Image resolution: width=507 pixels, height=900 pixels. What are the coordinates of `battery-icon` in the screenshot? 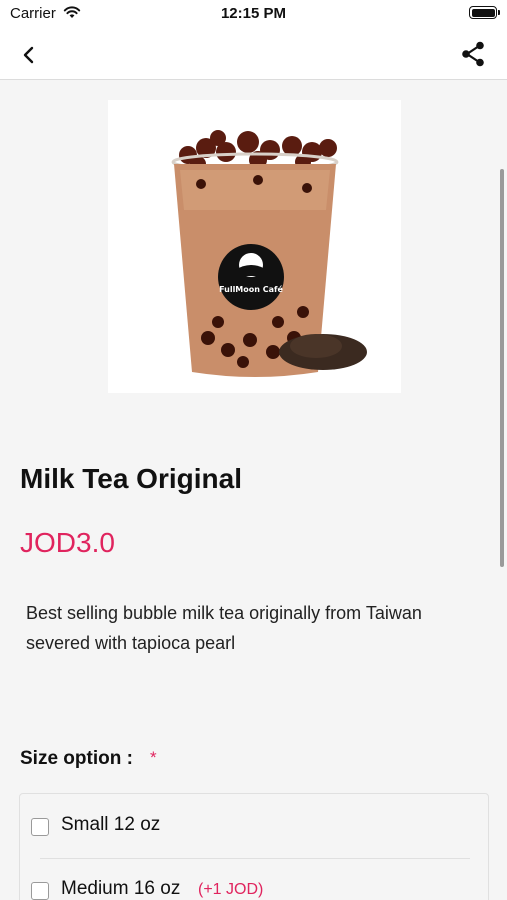 It's located at (484, 12).